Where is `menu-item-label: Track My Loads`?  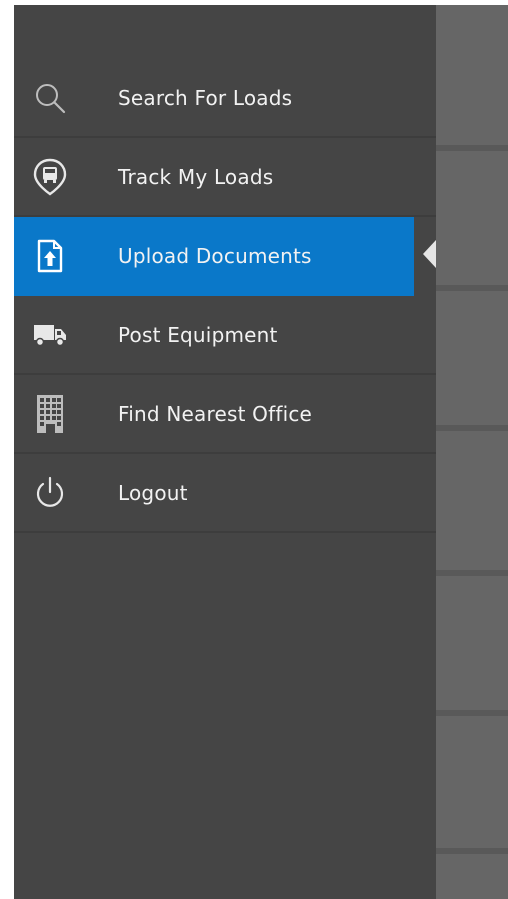 menu-item-label: Track My Loads is located at coordinates (196, 176).